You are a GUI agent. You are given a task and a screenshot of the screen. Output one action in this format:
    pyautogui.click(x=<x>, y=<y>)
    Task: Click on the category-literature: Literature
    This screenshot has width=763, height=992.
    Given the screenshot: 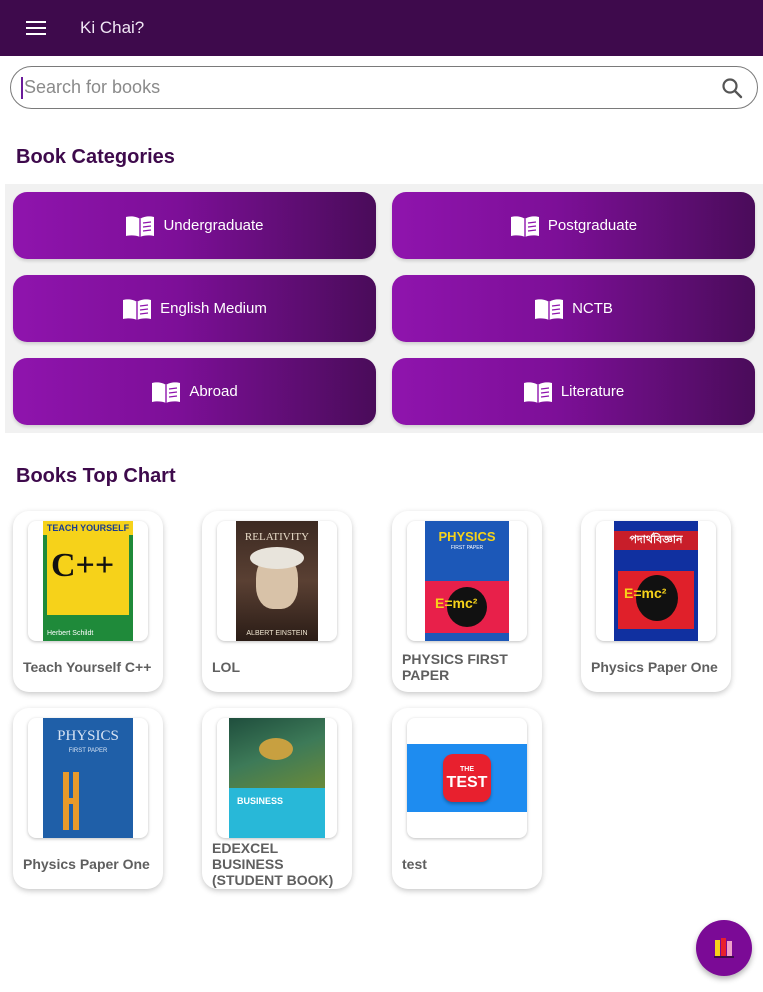 What is the action you would take?
    pyautogui.click(x=573, y=391)
    